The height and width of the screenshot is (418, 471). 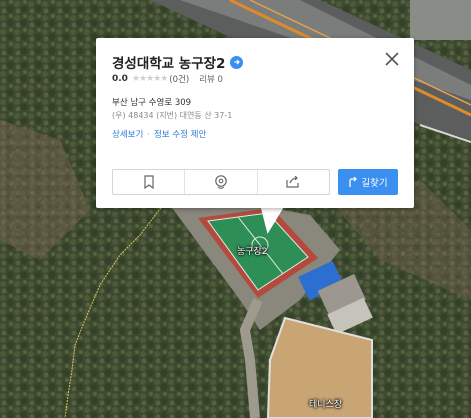 I want to click on title-row: 경성대학교 농구장2, so click(x=178, y=62).